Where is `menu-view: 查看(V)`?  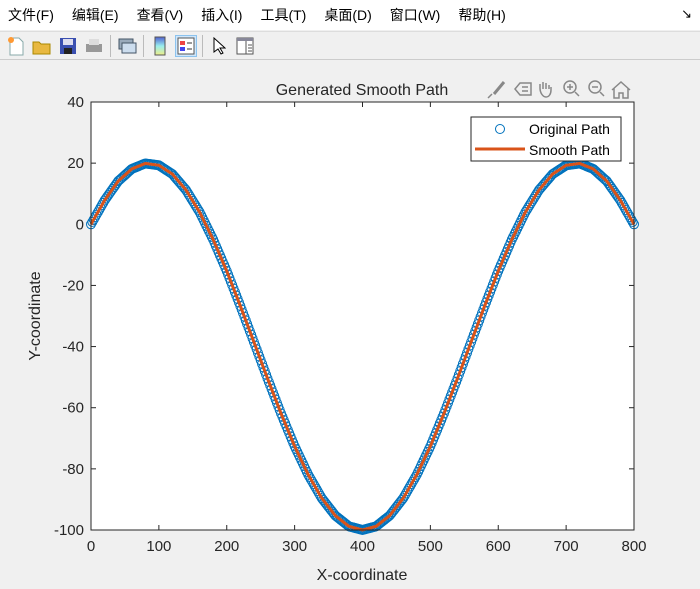 menu-view: 查看(V) is located at coordinates (160, 15).